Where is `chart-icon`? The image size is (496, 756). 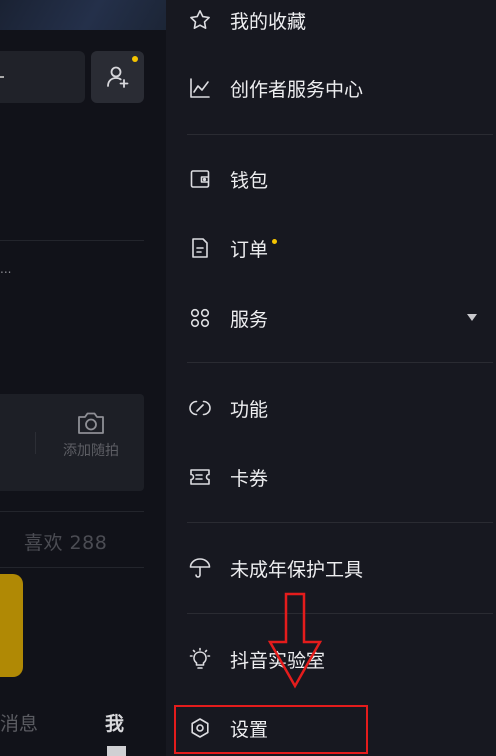 chart-icon is located at coordinates (200, 88).